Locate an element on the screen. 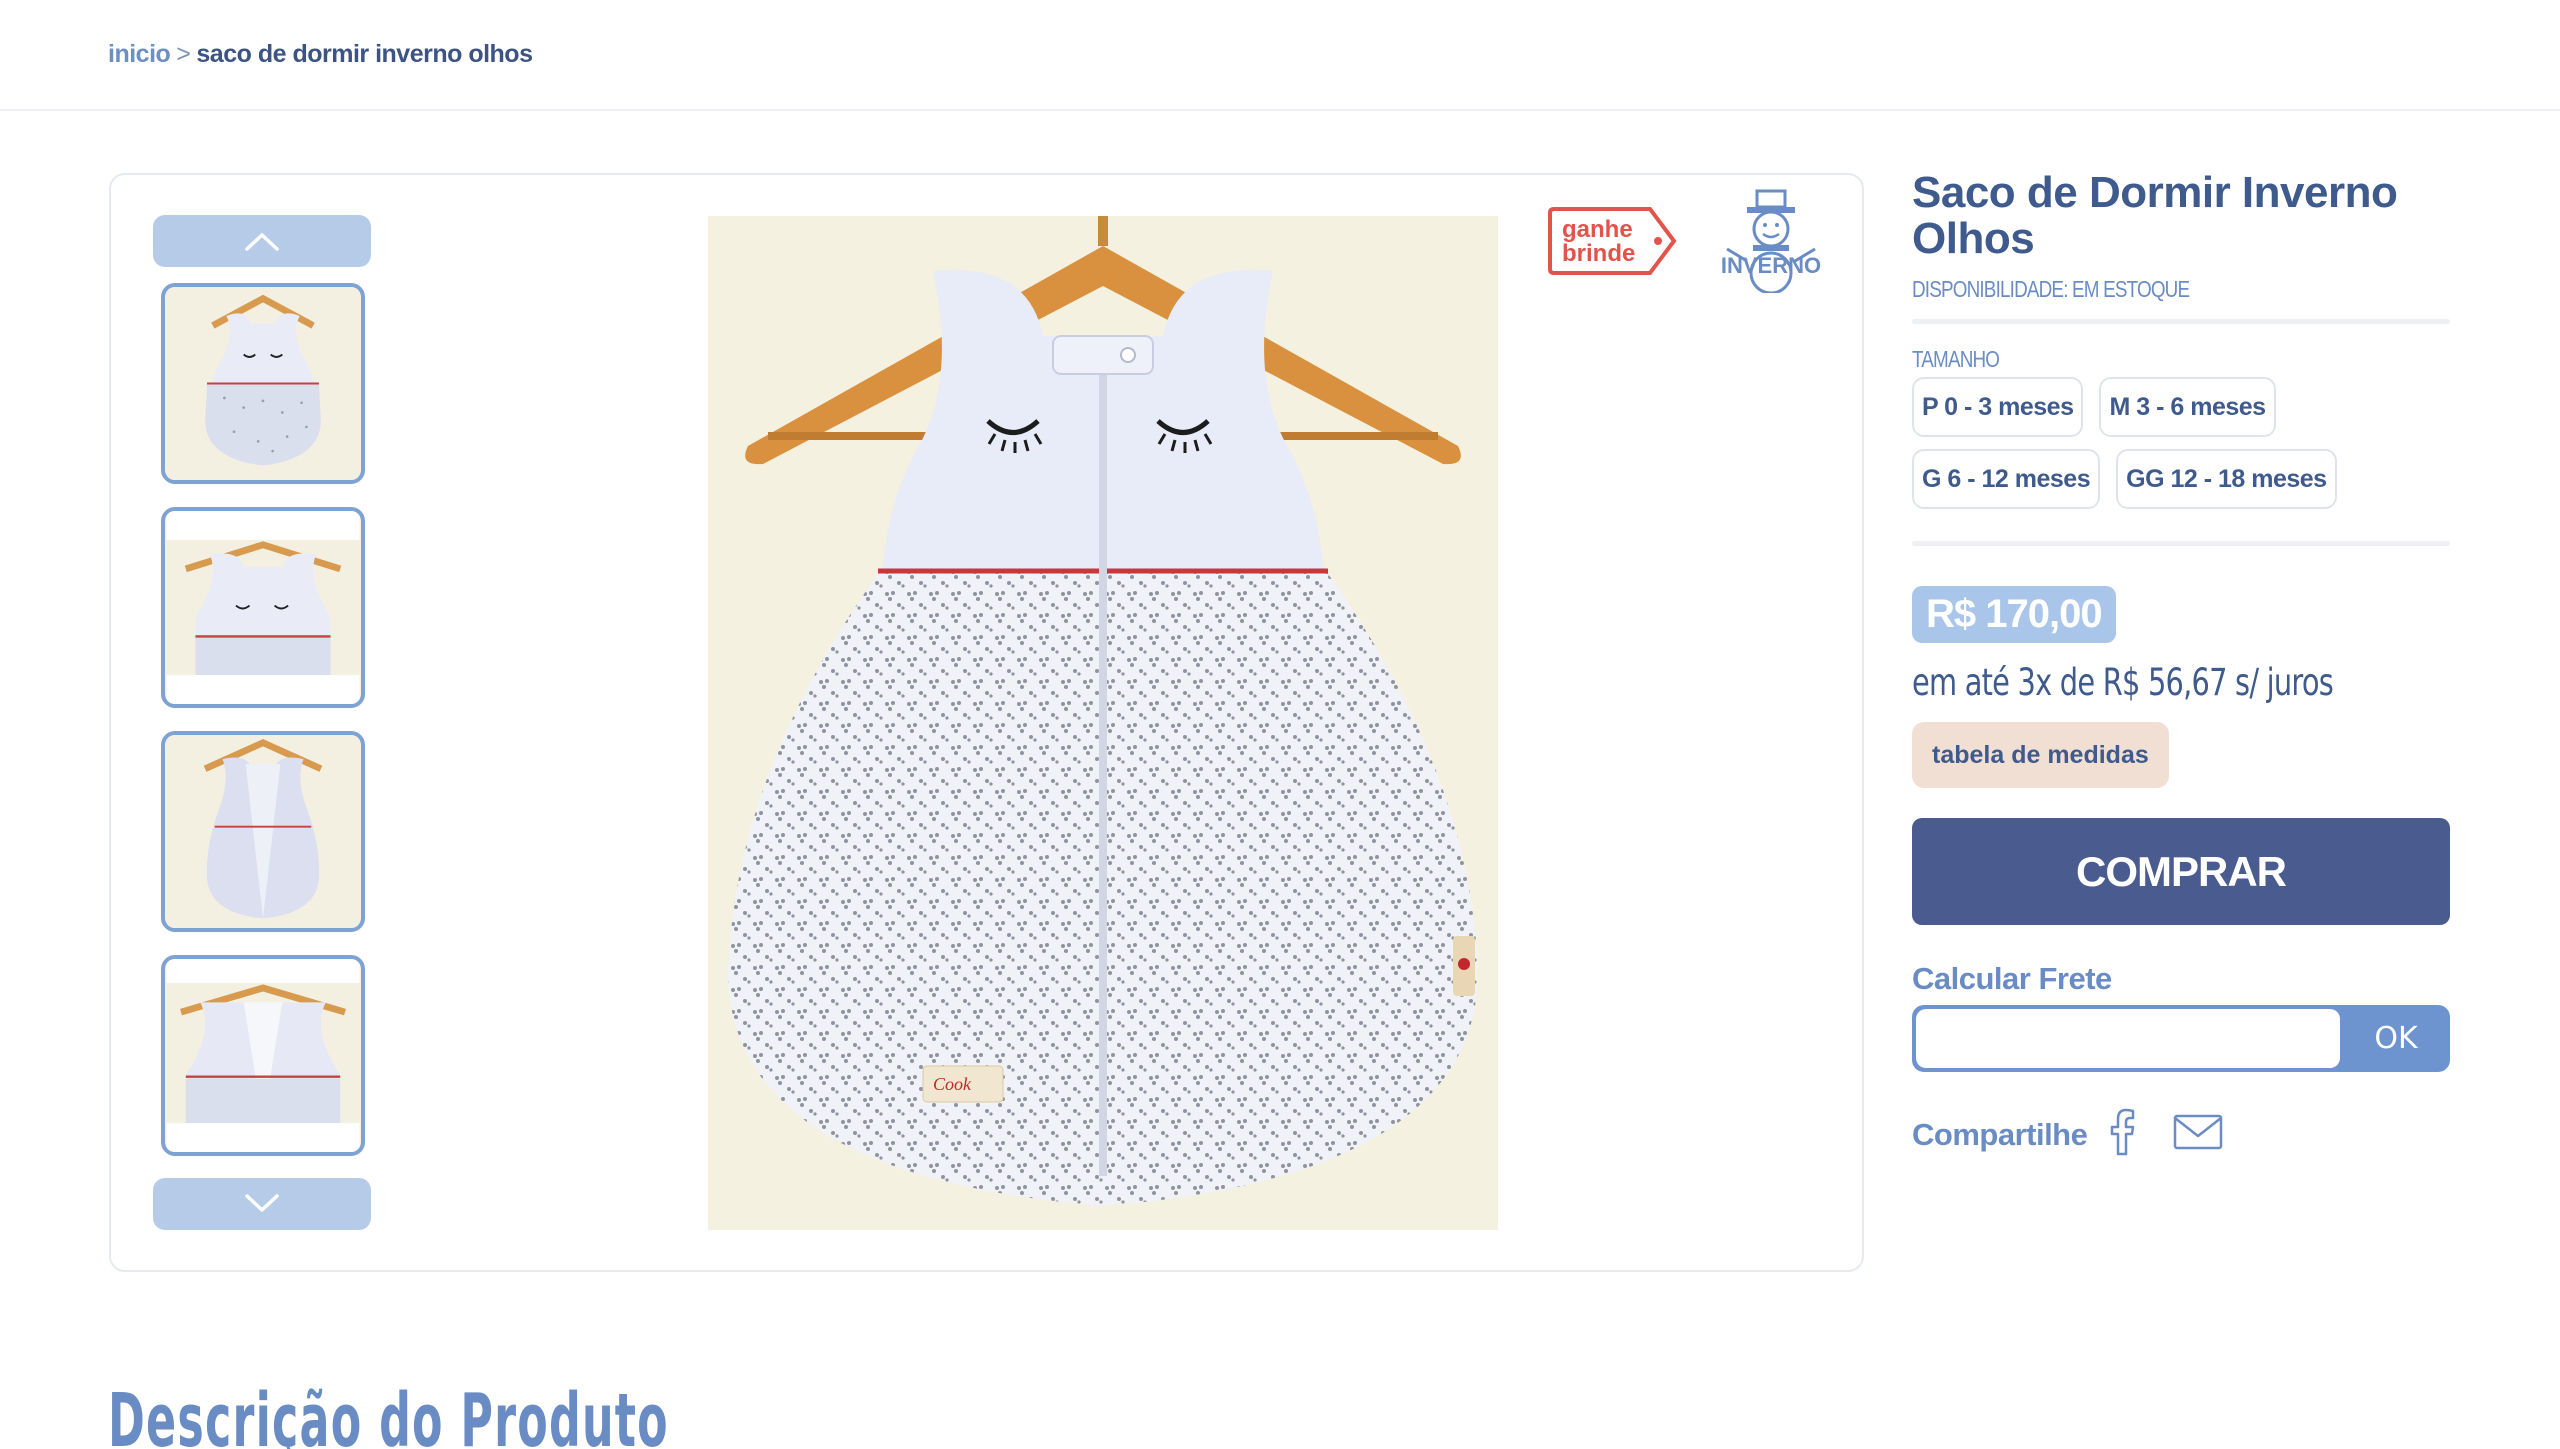 The image size is (2560, 1449). sleeping-bag-open-image is located at coordinates (263, 831).